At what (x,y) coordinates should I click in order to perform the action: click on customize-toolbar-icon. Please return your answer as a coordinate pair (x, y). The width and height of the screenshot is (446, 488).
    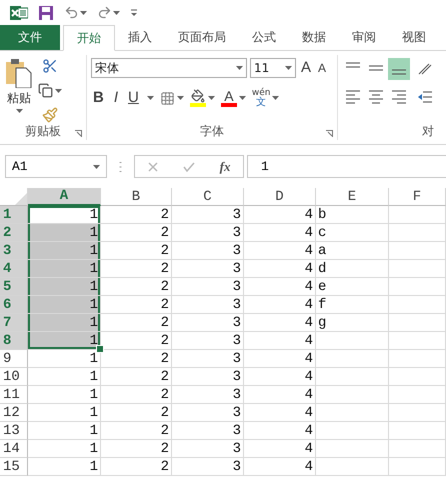
    Looking at the image, I should click on (134, 12).